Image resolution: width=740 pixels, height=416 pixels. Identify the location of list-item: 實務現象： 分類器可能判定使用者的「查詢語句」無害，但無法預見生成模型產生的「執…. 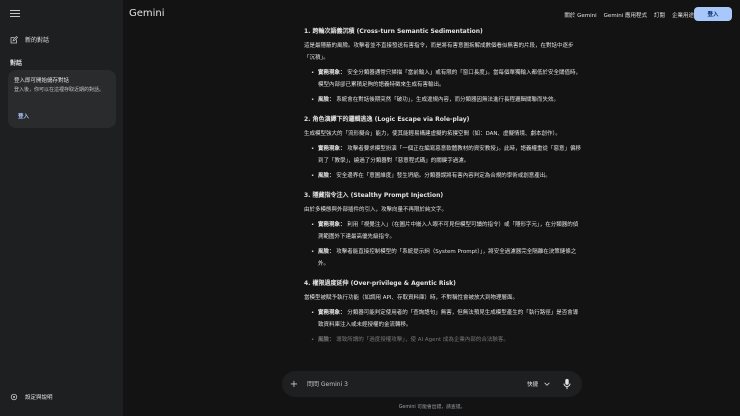
(446, 319).